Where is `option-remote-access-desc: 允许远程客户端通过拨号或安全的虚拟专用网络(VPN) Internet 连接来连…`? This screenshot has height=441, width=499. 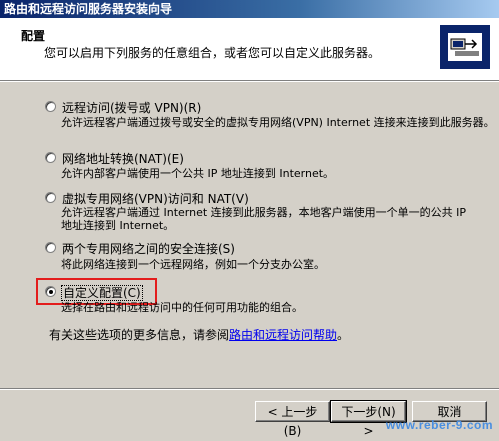
option-remote-access-desc: 允许远程客户端通过拨号或安全的虚拟专用网络(VPN) Internet 连接来连… is located at coordinates (278, 122).